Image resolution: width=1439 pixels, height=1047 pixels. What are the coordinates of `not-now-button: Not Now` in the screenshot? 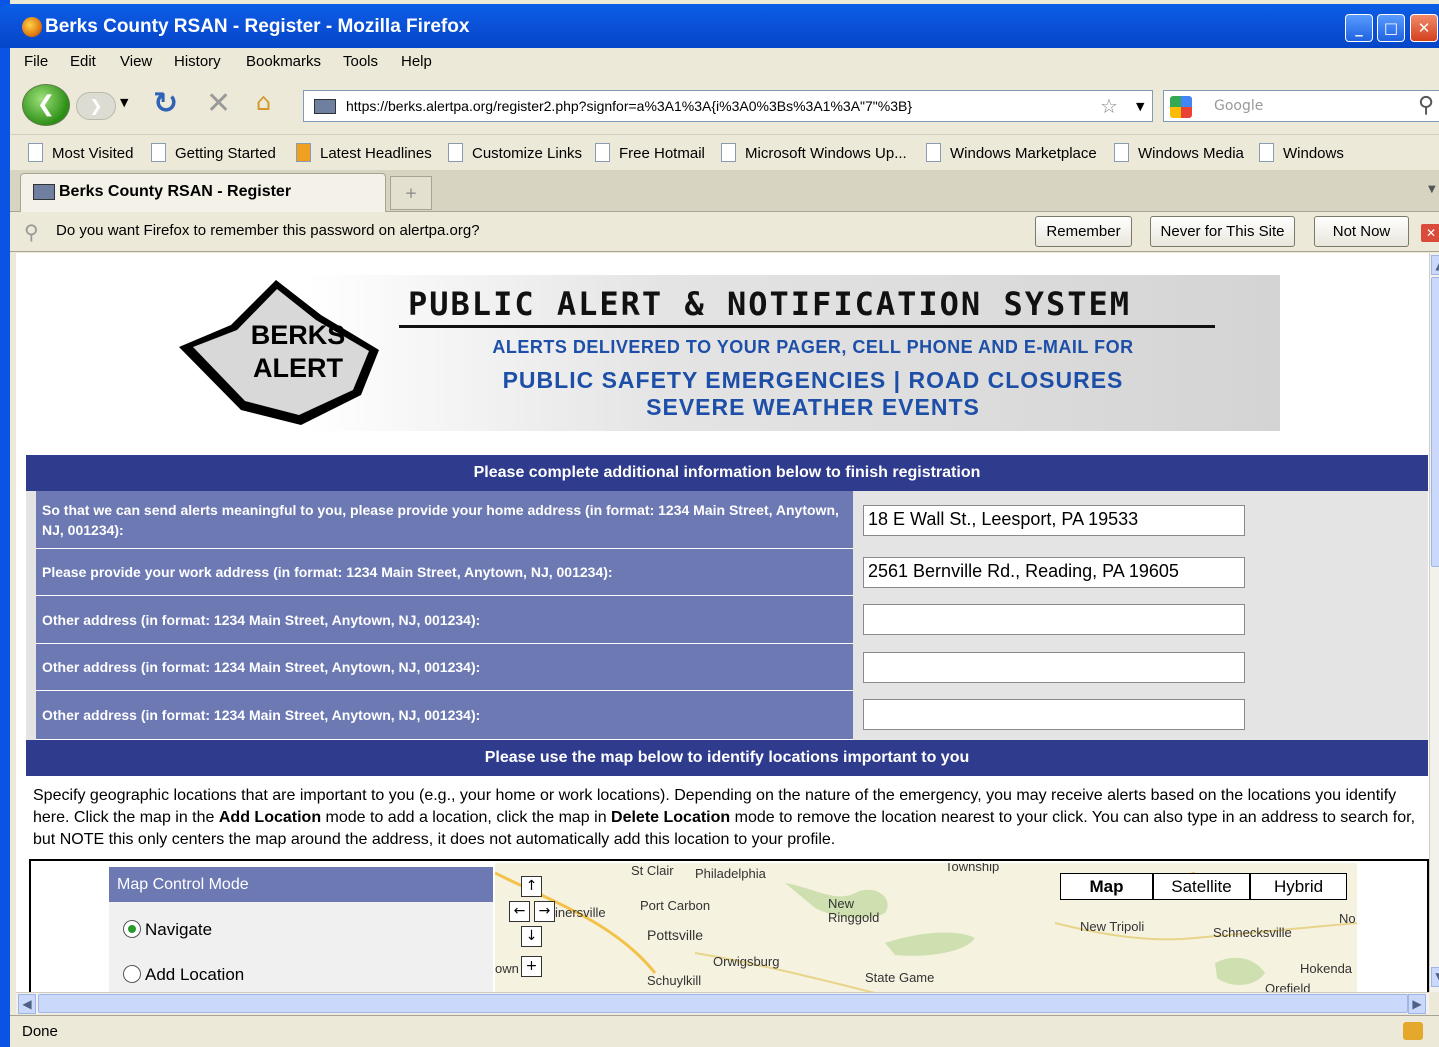 It's located at (1361, 231).